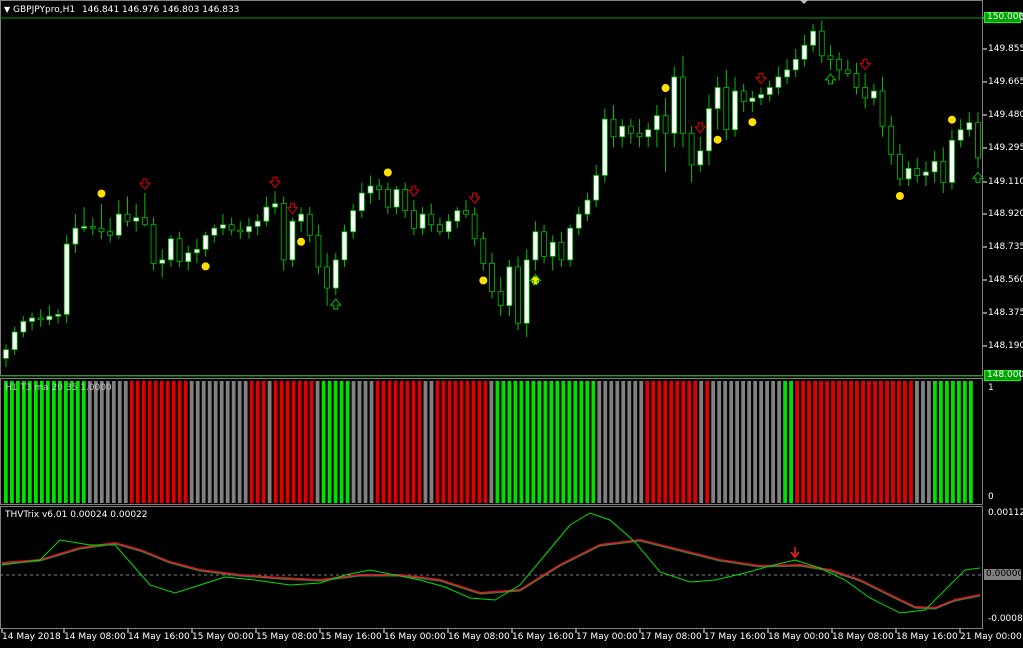  I want to click on price-tick: 148.735, so click(1005, 247).